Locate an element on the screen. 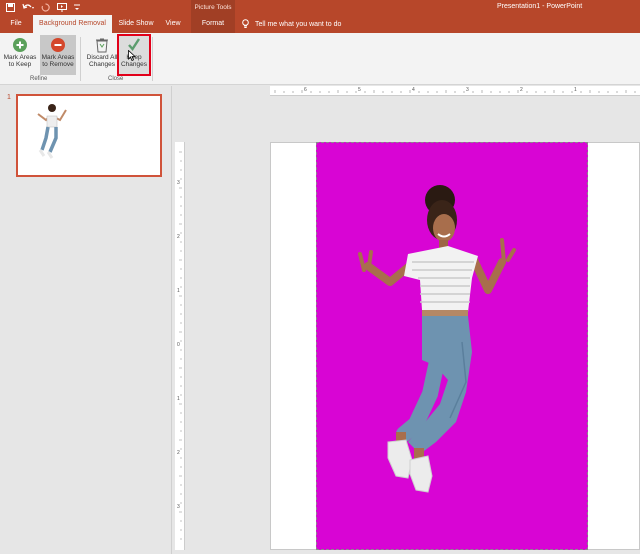 The image size is (640, 554). tell-me-box: Tell me what you want to do is located at coordinates (291, 24).